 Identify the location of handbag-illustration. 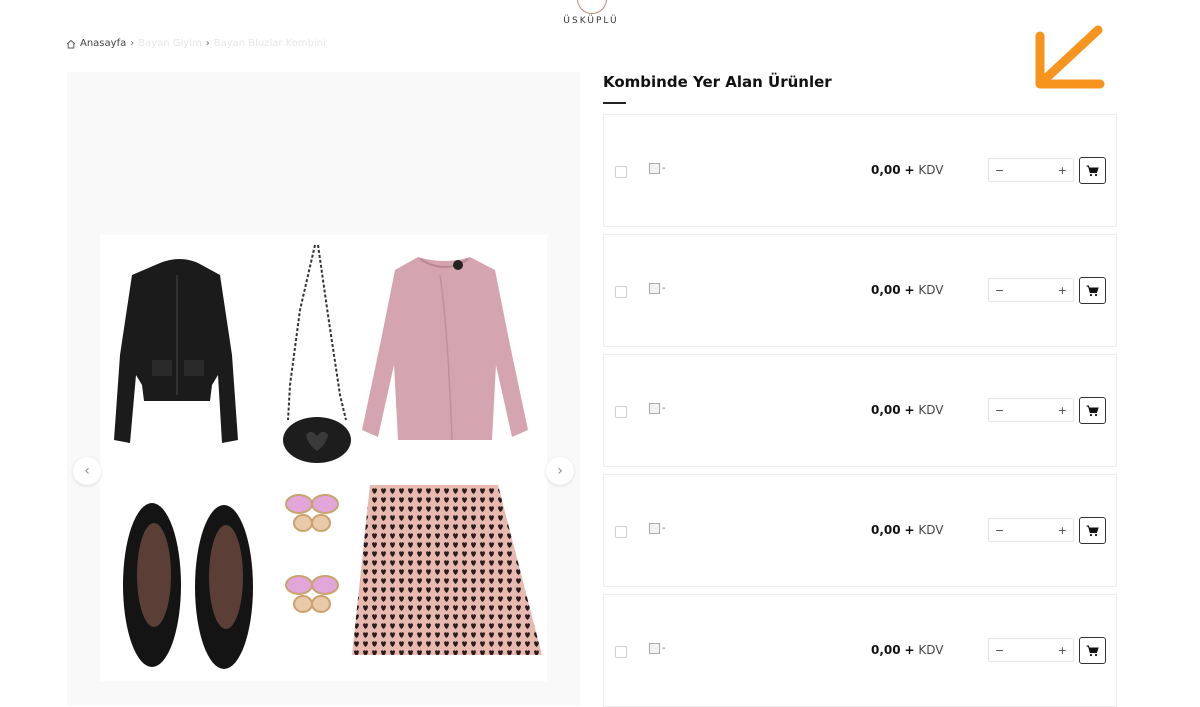
(317, 353).